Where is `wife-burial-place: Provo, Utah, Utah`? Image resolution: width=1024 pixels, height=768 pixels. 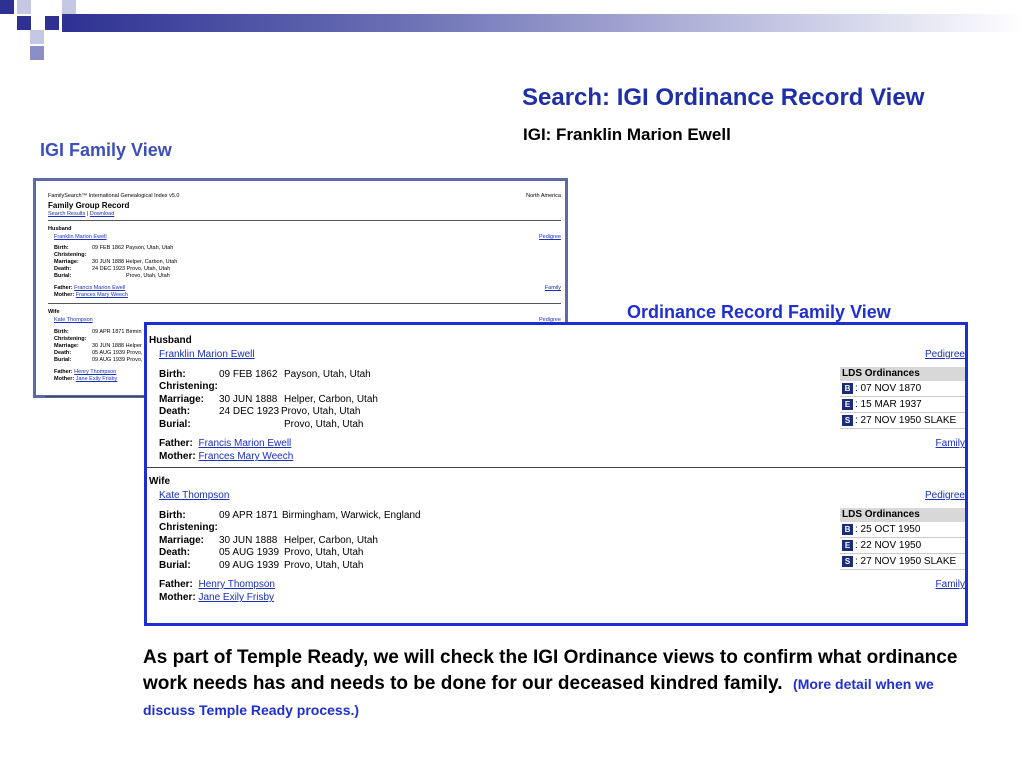 wife-burial-place: Provo, Utah, Utah is located at coordinates (324, 565).